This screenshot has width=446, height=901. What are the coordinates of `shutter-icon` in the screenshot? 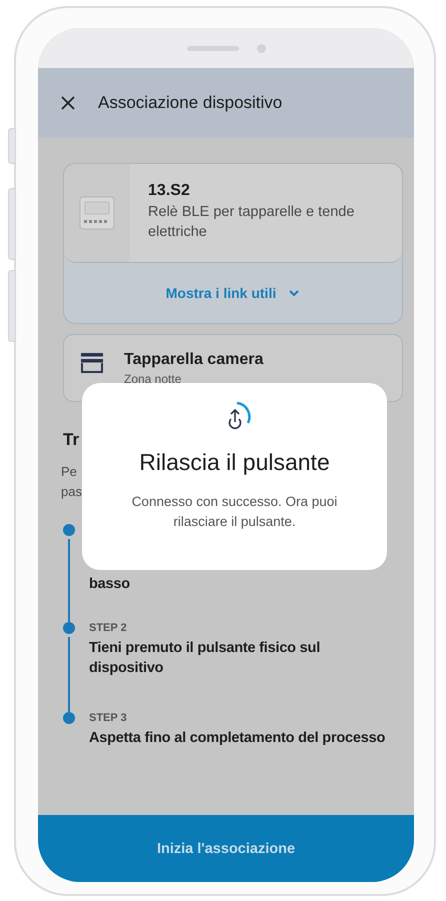 It's located at (92, 363).